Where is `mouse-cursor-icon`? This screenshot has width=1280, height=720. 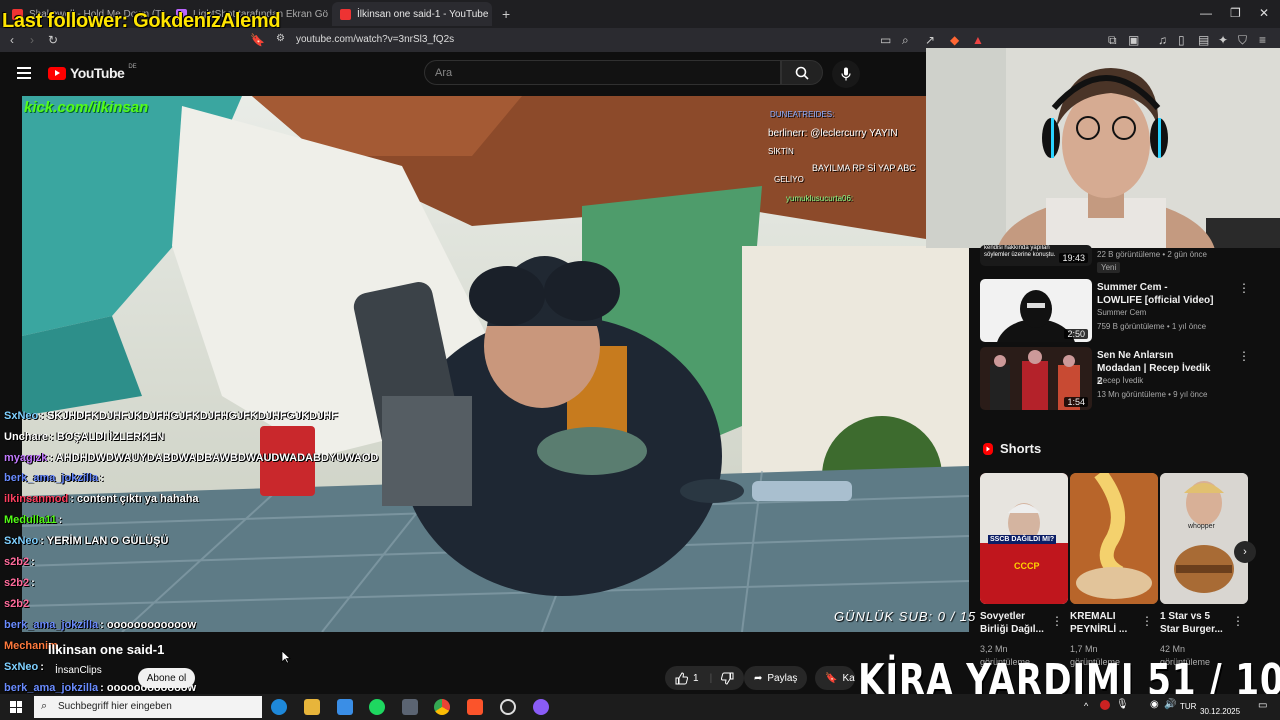
mouse-cursor-icon is located at coordinates (286, 657).